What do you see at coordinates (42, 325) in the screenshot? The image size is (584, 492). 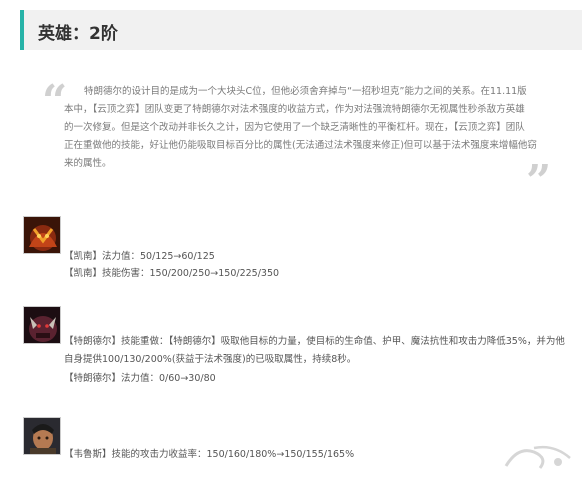 I see `trundle-portrait-icon` at bounding box center [42, 325].